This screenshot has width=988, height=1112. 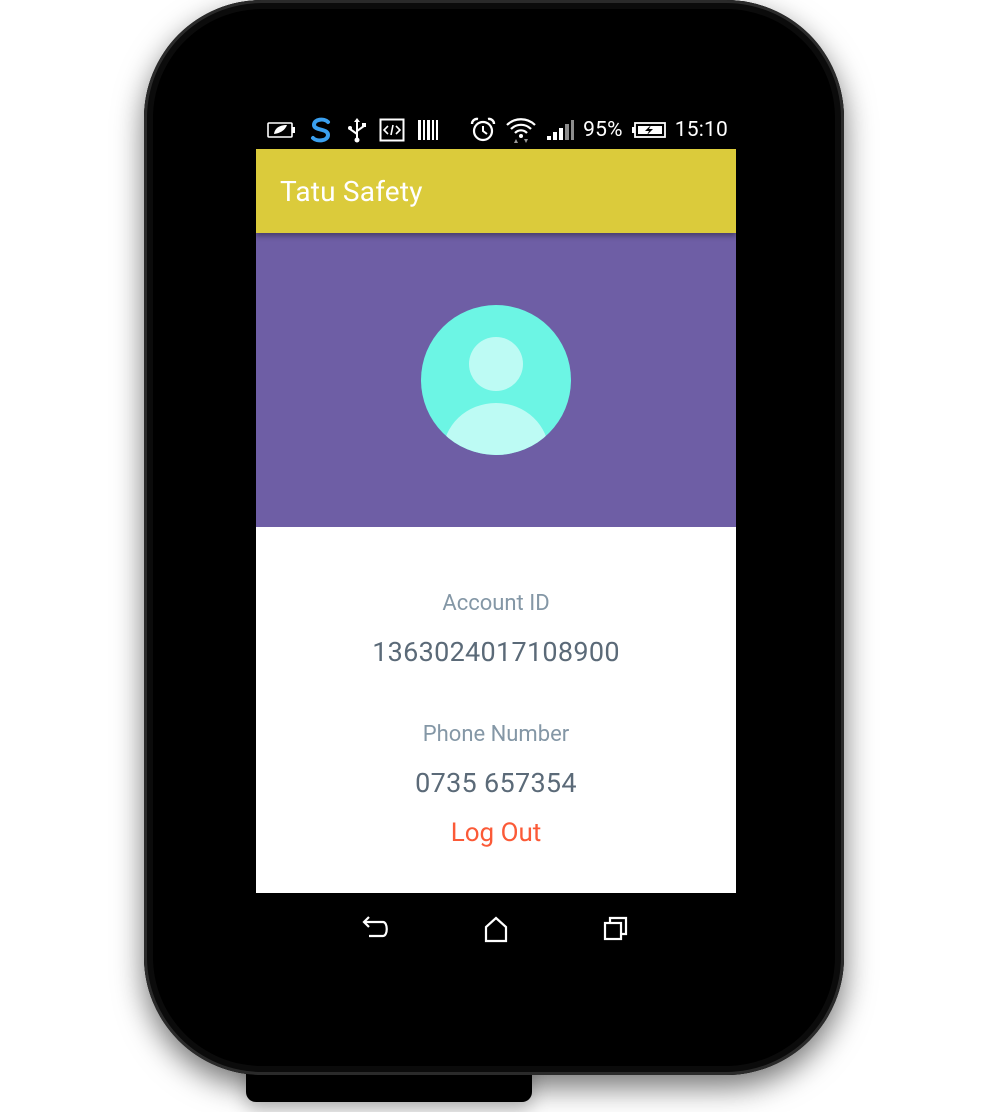 What do you see at coordinates (376, 929) in the screenshot?
I see `back-icon` at bounding box center [376, 929].